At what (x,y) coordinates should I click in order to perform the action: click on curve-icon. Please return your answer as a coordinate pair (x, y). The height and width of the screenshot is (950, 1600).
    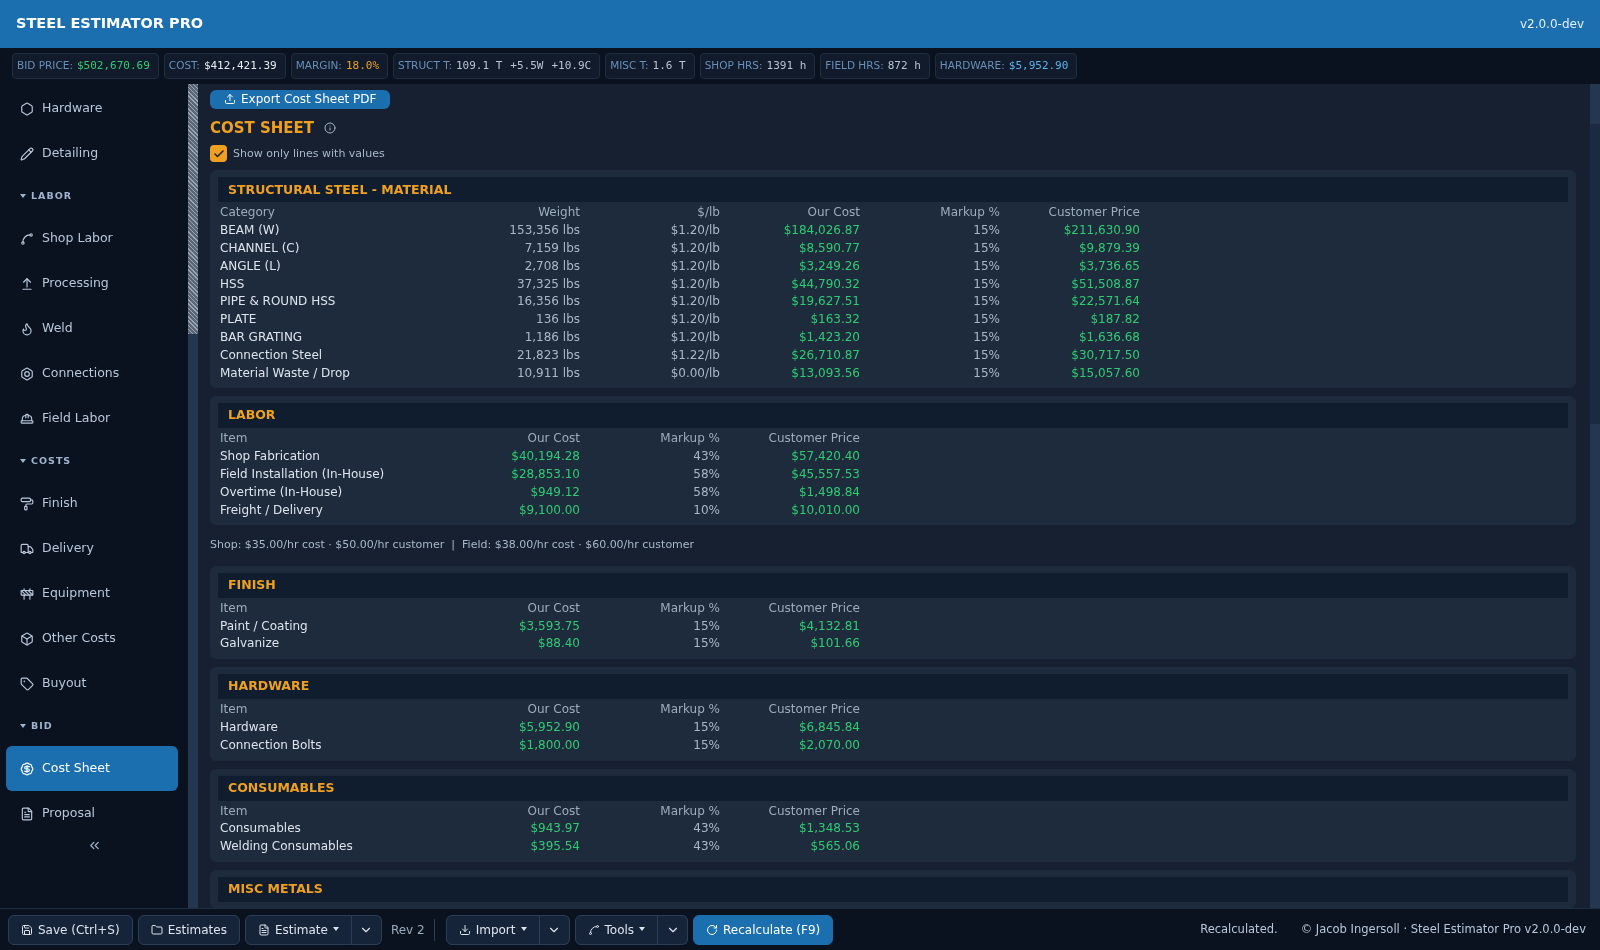
    Looking at the image, I should click on (27, 238).